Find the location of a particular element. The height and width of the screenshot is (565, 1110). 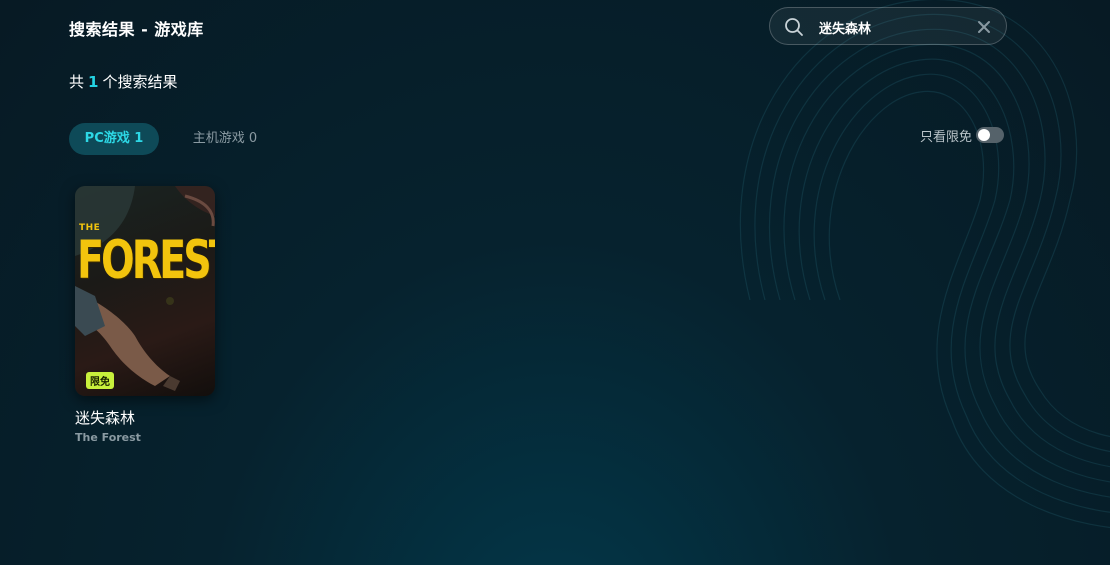

result-count-number: 1 is located at coordinates (93, 82).